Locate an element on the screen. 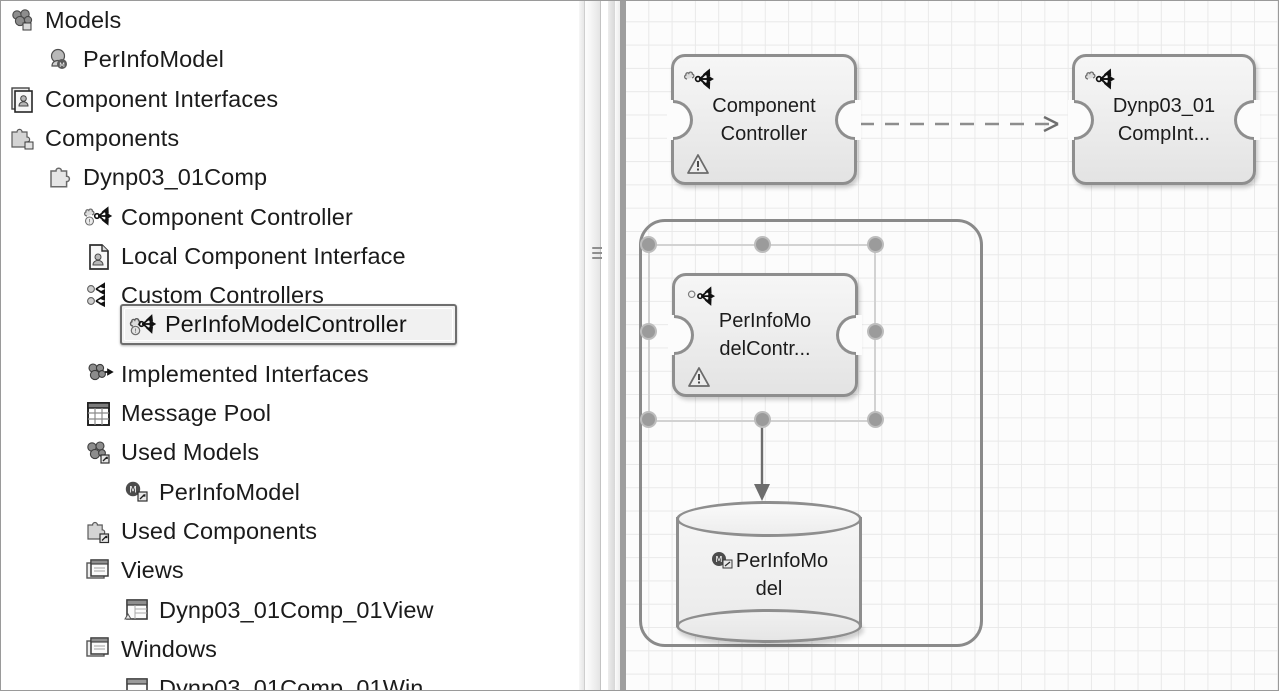  usage-connector-arrowhead is located at coordinates (1051, 124).